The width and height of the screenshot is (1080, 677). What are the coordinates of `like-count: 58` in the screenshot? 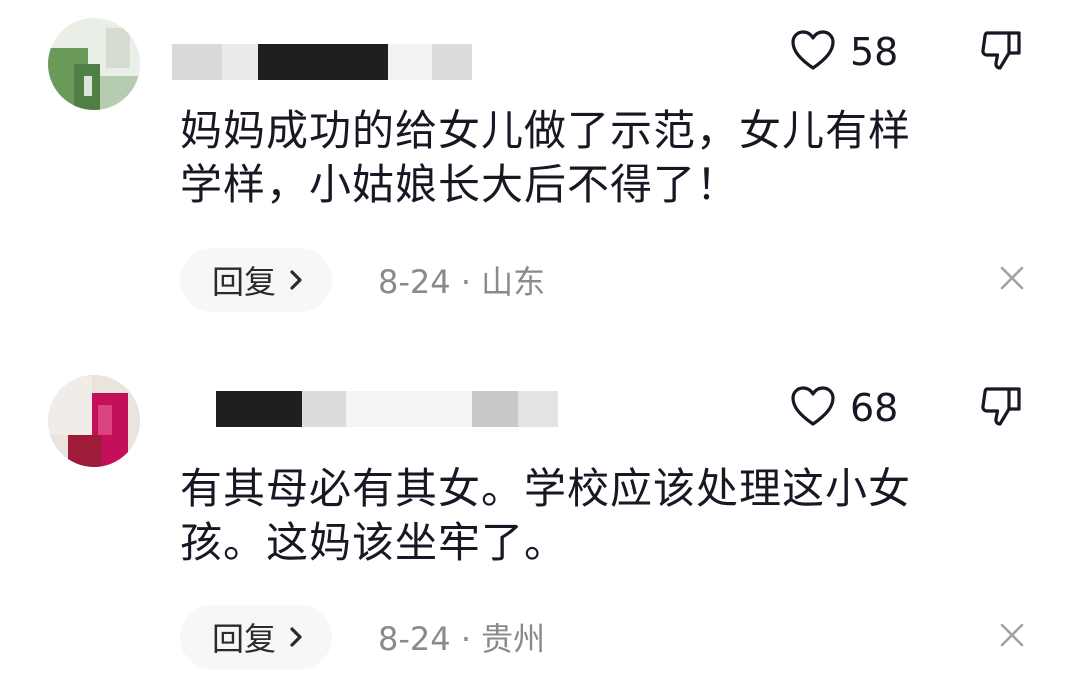 It's located at (874, 52).